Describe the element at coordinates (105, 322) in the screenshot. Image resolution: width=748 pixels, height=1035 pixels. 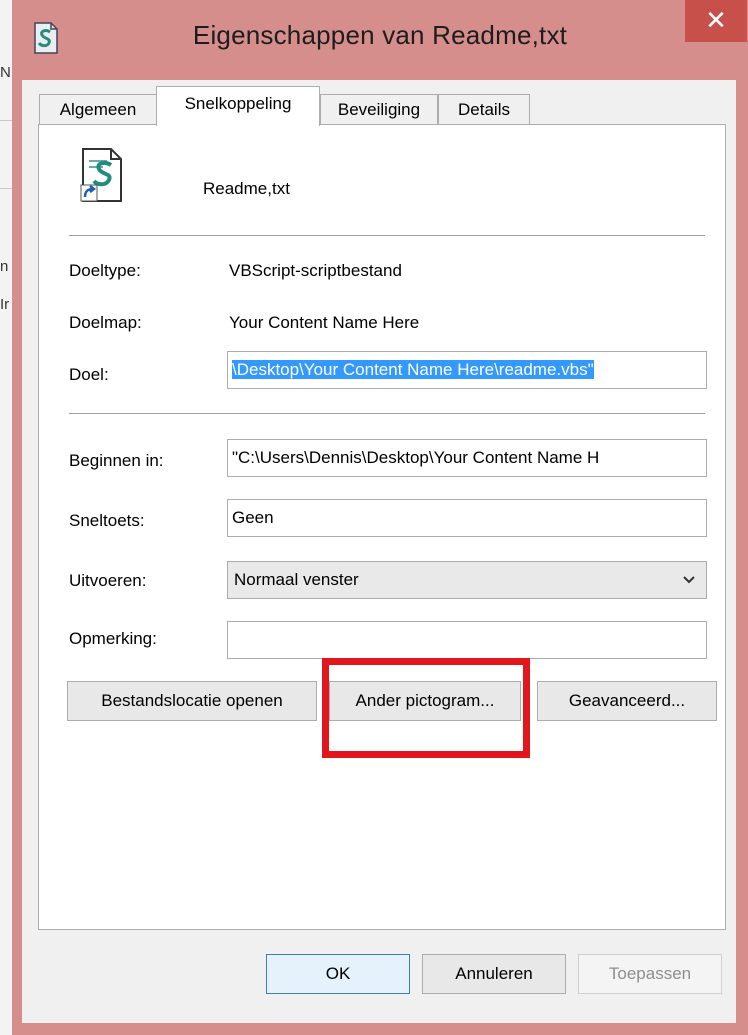
I see `target-location-label: Doelmap:` at that location.